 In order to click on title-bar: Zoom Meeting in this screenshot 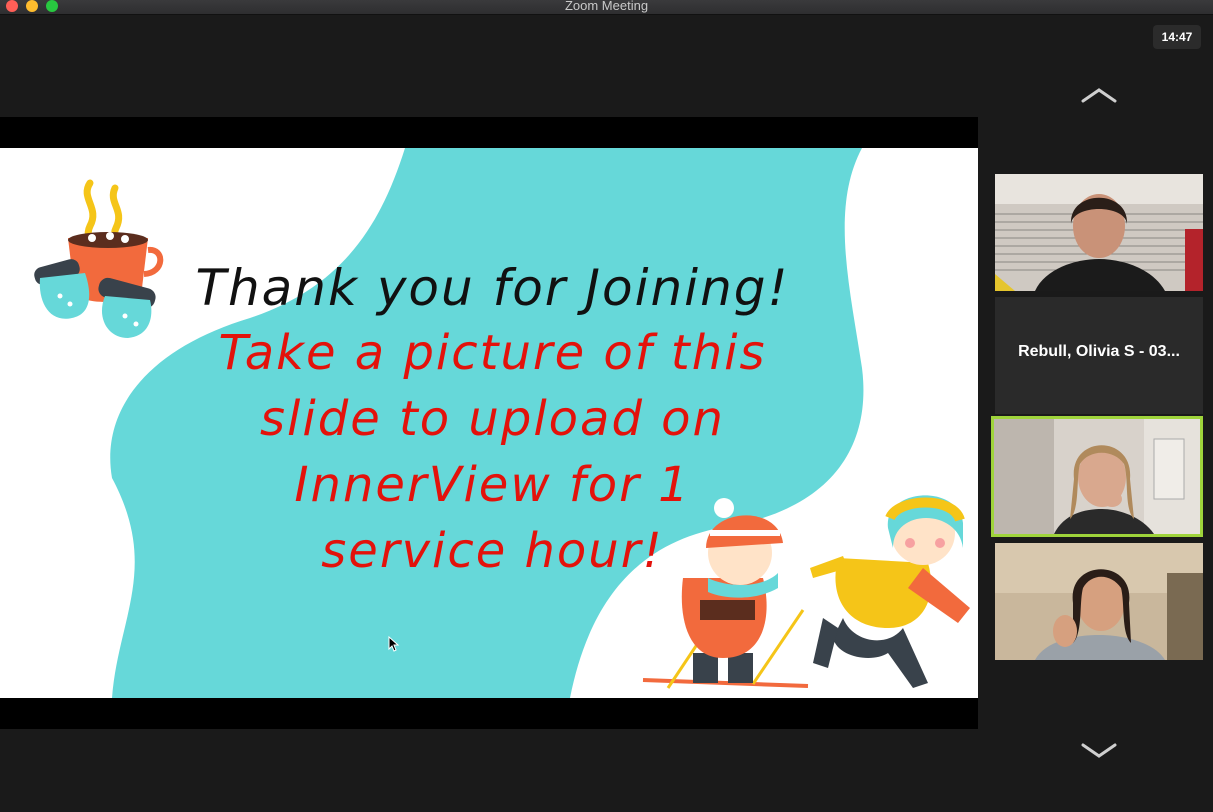, I will do `click(606, 7)`.